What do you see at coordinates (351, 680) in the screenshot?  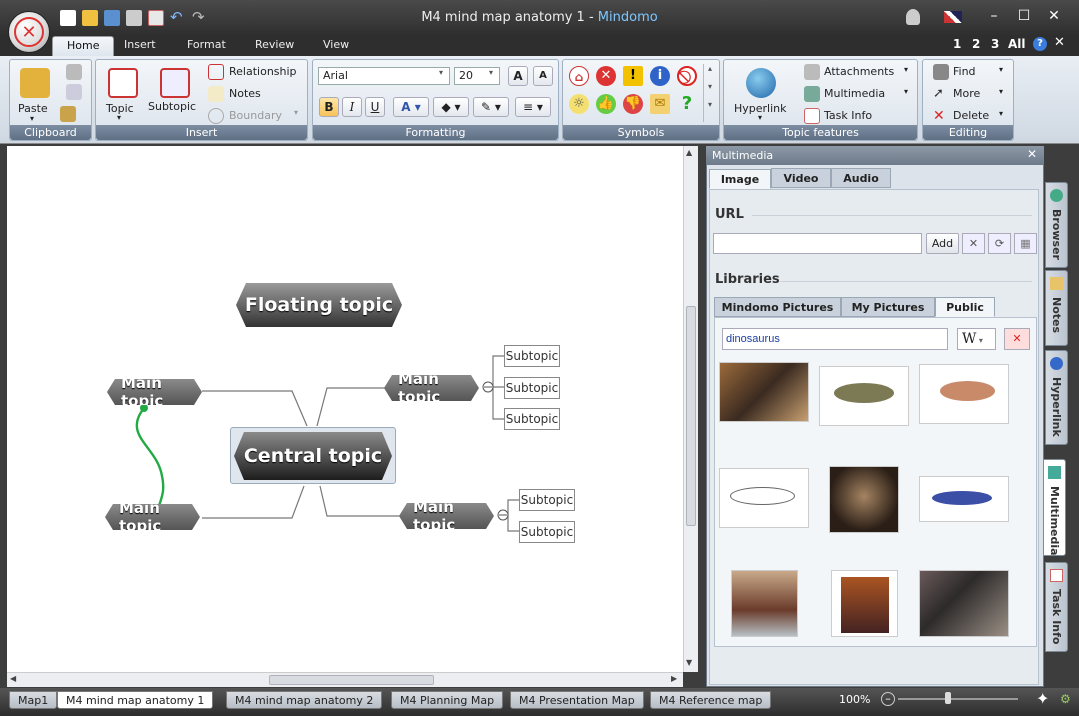 I see `horizontal-scroll-thumb` at bounding box center [351, 680].